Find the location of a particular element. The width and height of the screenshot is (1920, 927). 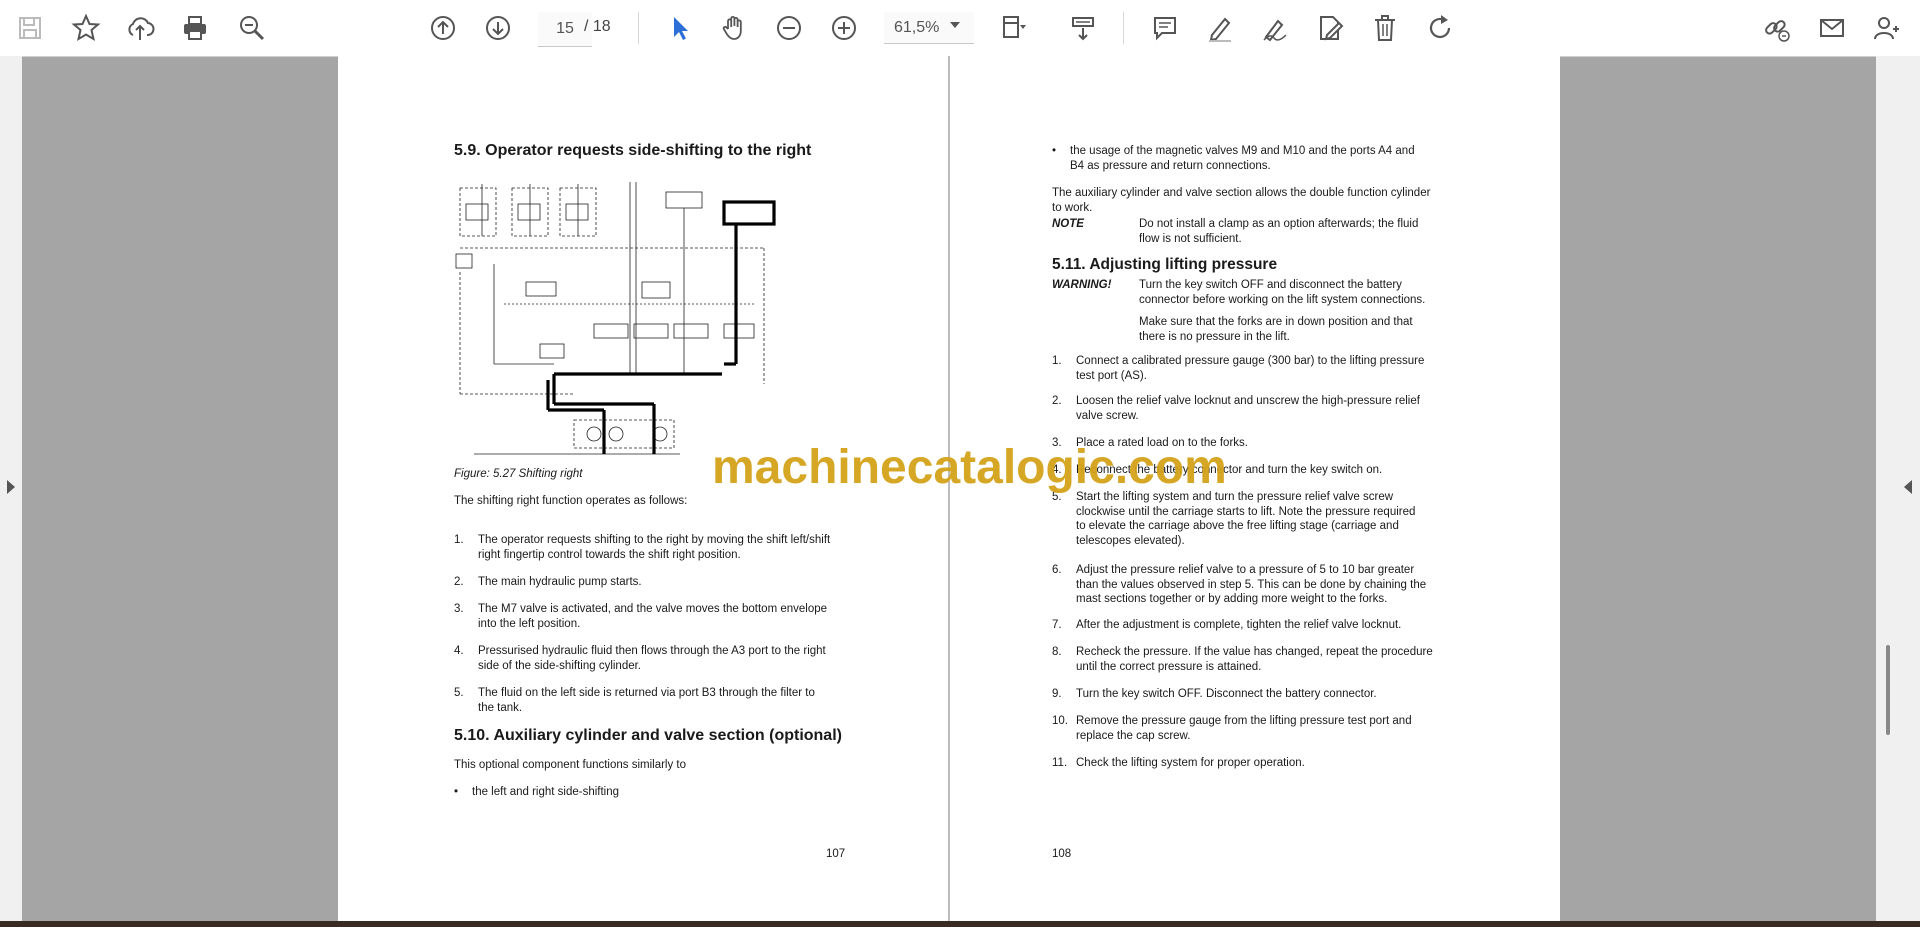

toolbar: / 18 61,5% is located at coordinates (960, 28).